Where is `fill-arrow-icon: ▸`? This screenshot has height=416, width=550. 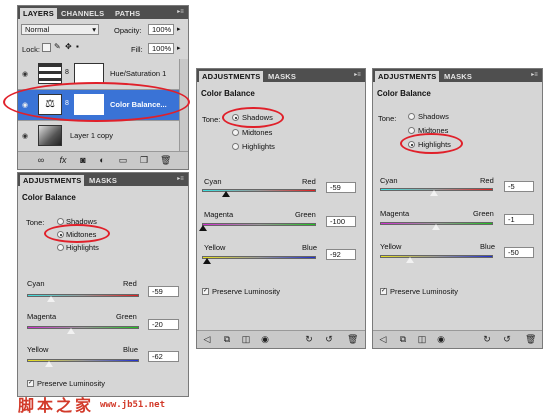 fill-arrow-icon: ▸ is located at coordinates (179, 48).